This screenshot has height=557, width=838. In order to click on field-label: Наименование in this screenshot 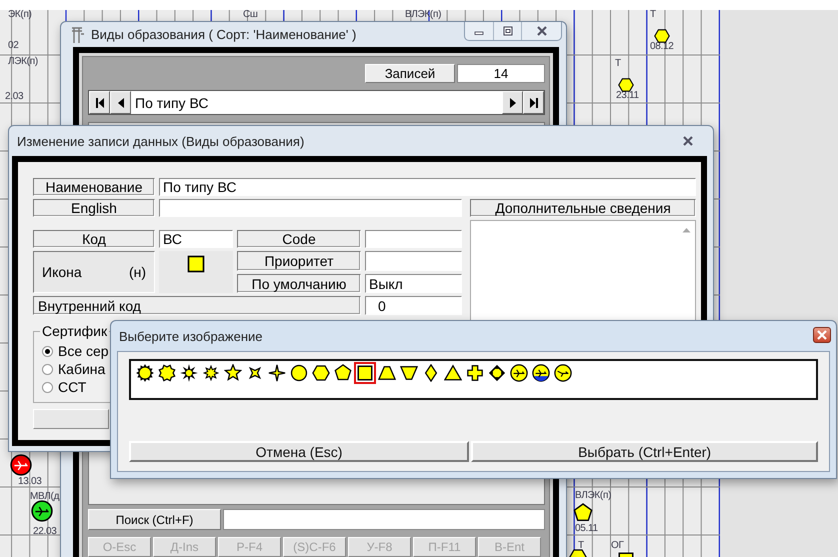, I will do `click(94, 187)`.